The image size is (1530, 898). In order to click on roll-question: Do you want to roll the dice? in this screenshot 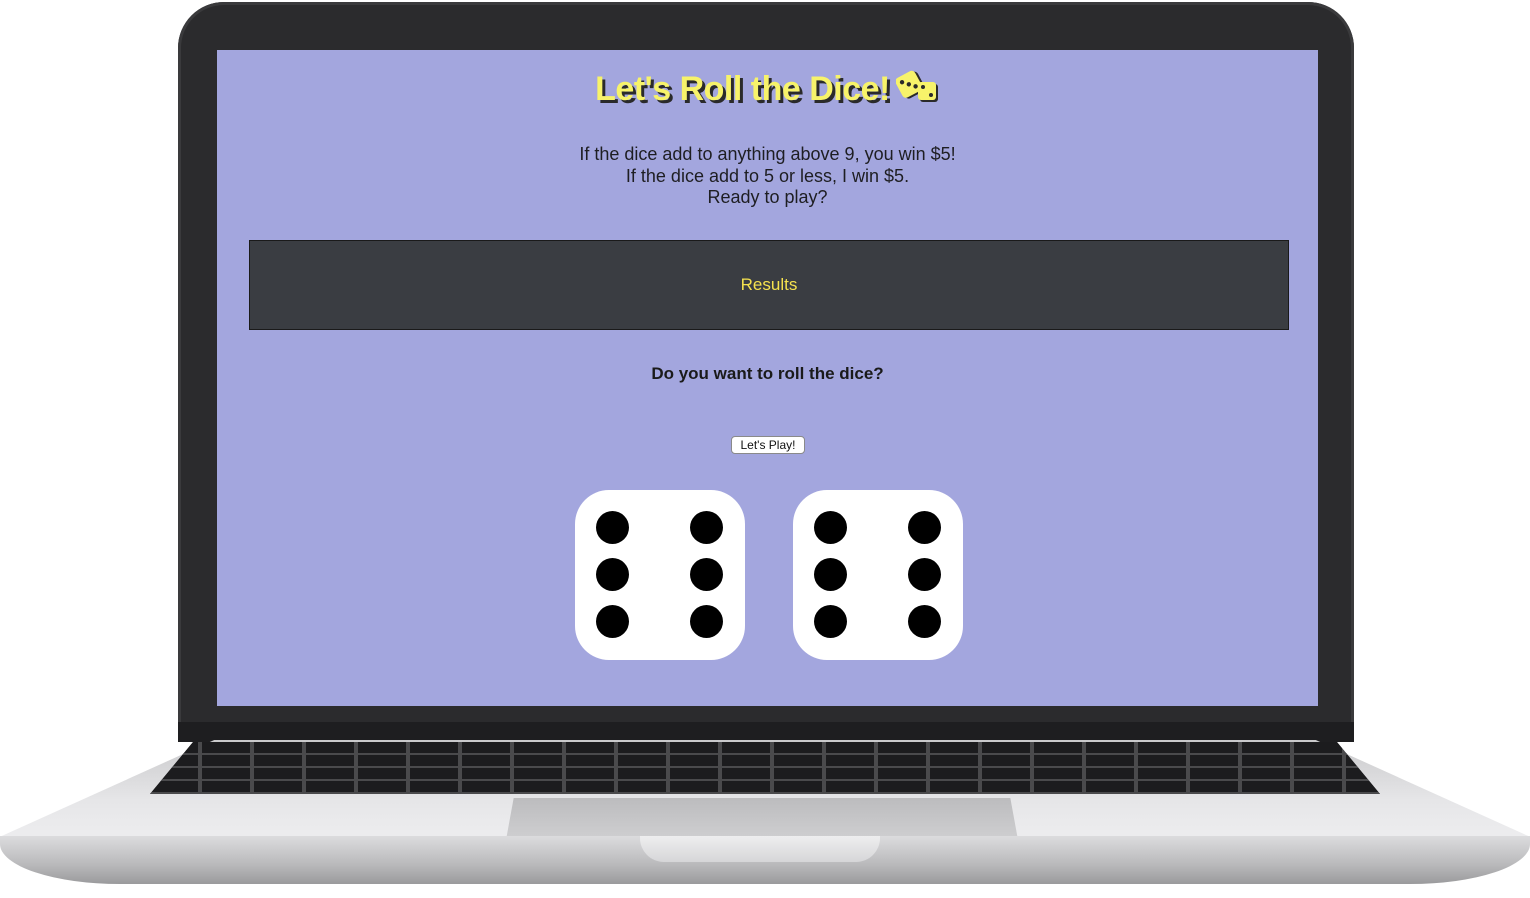, I will do `click(767, 373)`.